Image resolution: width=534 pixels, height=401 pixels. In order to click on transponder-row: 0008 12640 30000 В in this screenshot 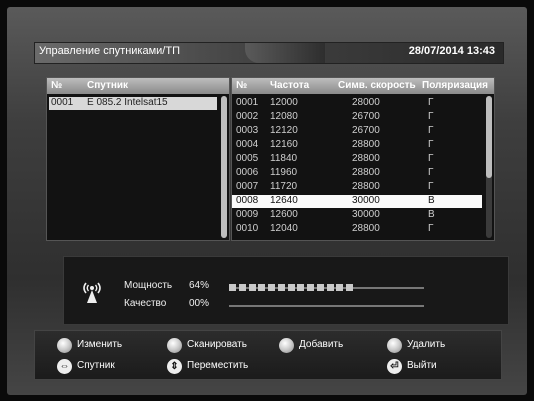, I will do `click(357, 201)`.